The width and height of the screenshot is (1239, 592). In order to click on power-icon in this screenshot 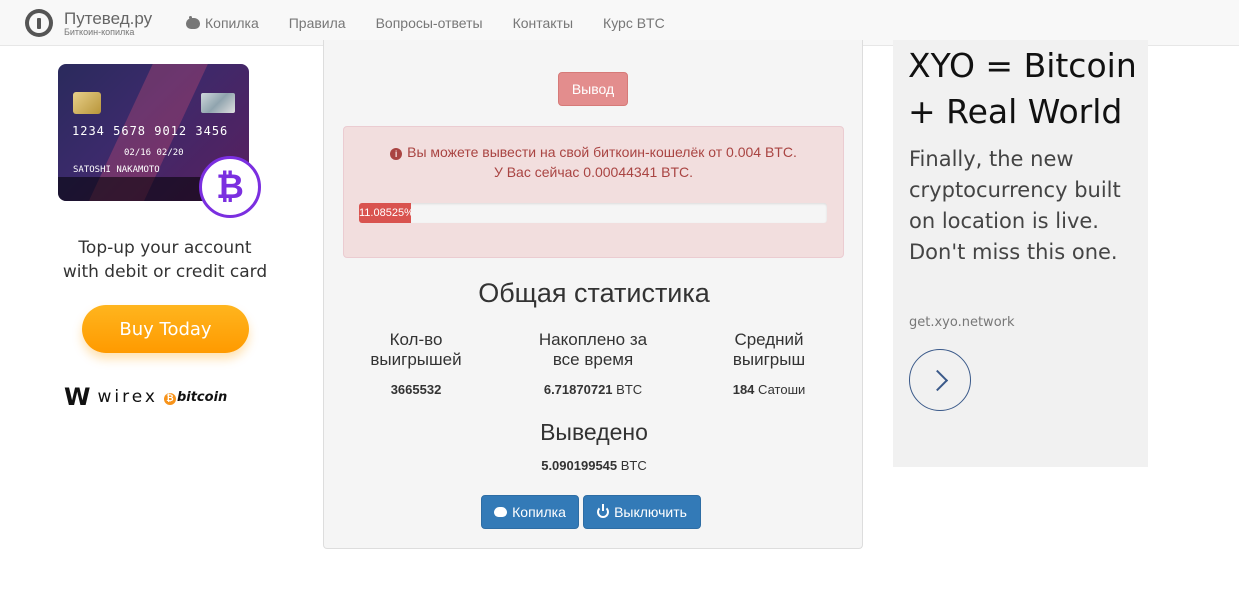, I will do `click(603, 511)`.